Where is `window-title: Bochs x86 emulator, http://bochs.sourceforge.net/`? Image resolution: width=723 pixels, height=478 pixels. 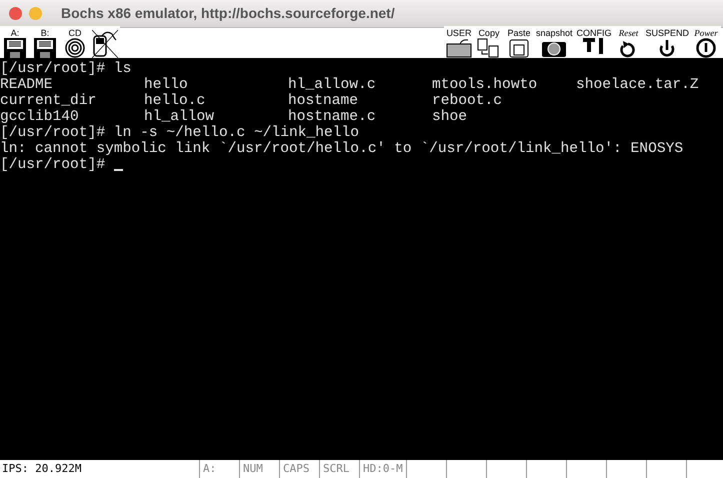
window-title: Bochs x86 emulator, http://bochs.sourceforge.net/ is located at coordinates (228, 13).